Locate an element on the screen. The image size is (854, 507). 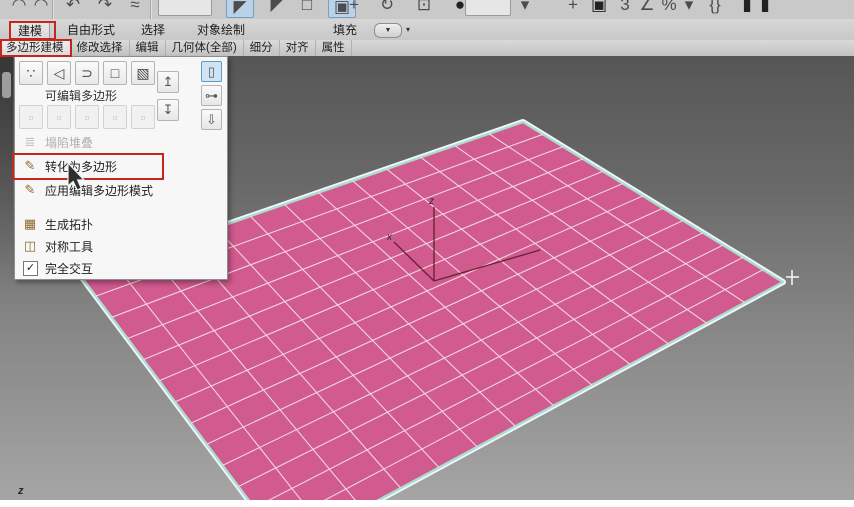
preview-edge-icon: ▫ is located at coordinates (59, 117).